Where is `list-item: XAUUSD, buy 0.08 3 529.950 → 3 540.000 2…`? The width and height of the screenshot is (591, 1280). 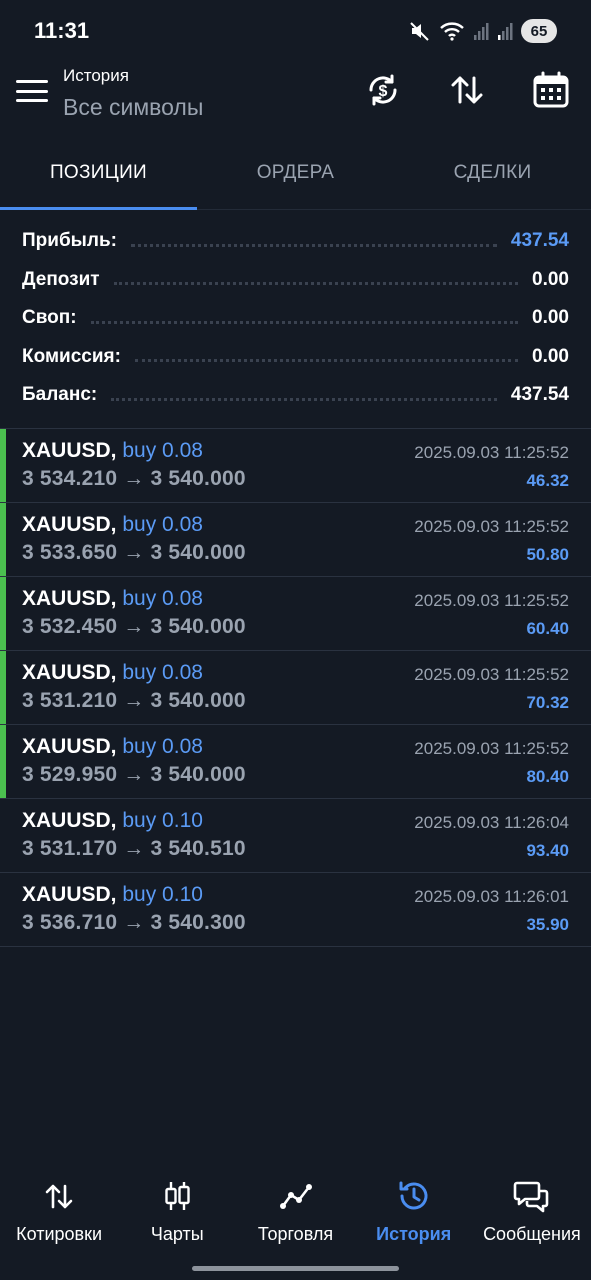
list-item: XAUUSD, buy 0.08 3 529.950 → 3 540.000 2… is located at coordinates (295, 762).